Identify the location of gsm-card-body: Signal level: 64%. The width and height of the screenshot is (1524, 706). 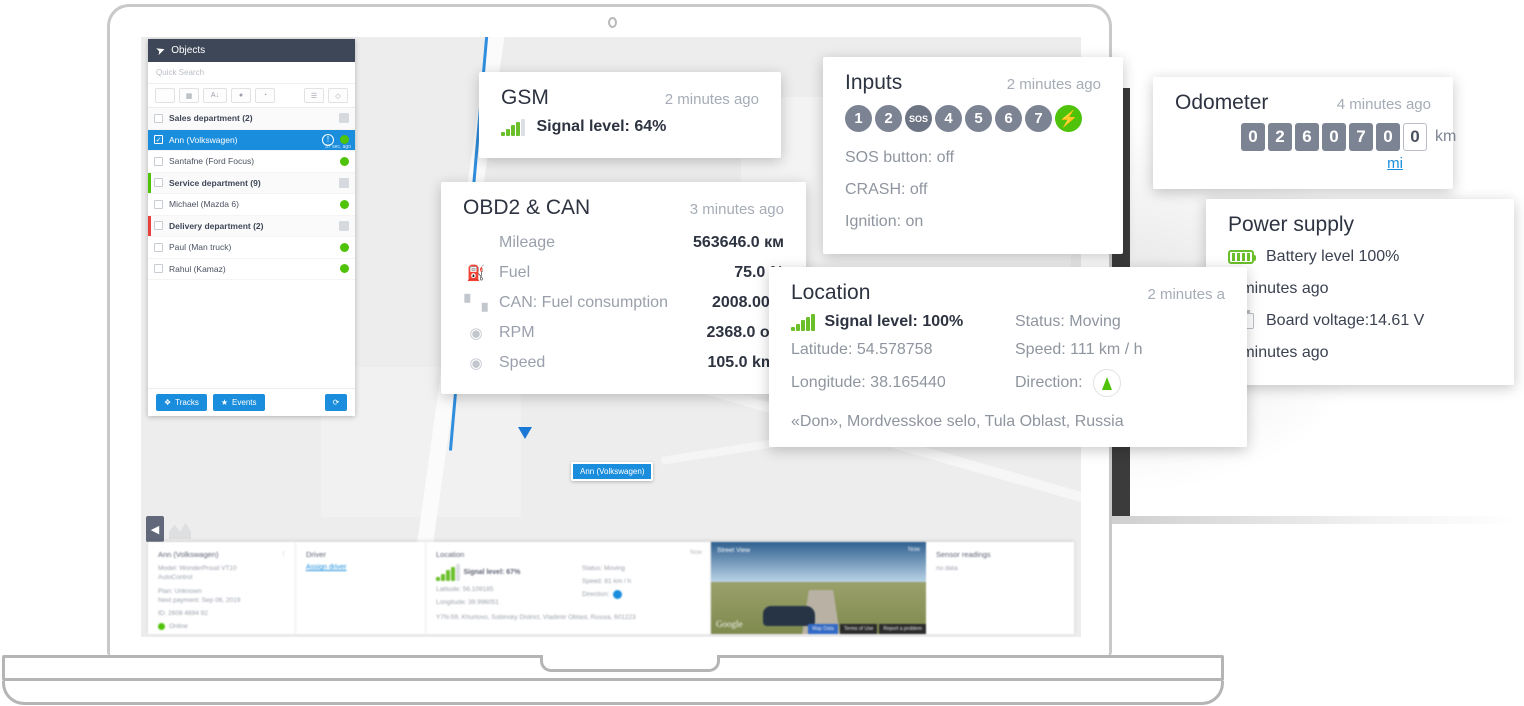
(630, 138).